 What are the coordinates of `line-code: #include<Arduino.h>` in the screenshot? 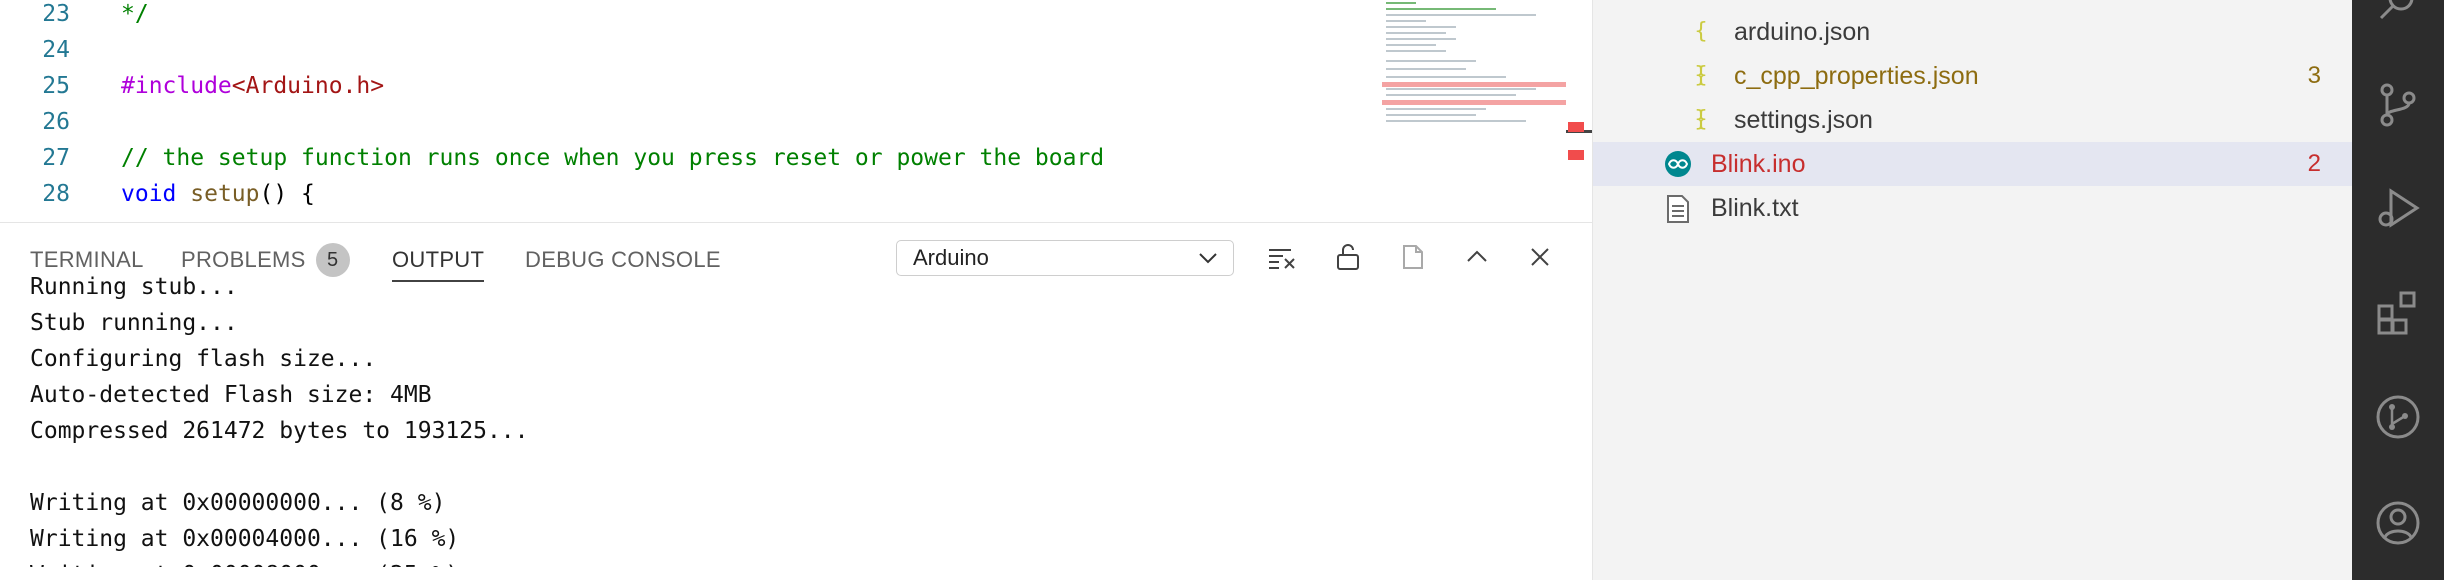 It's located at (252, 86).